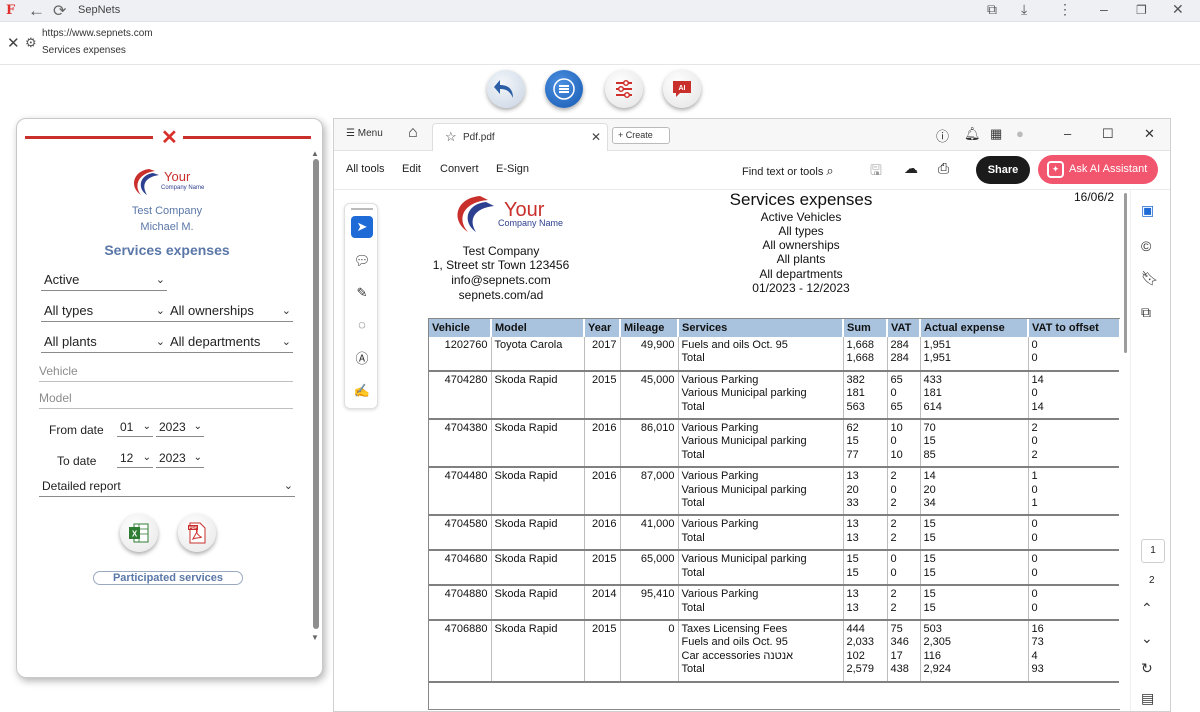  What do you see at coordinates (180, 459) in the screenshot?
I see `to-year-select: 2023 ⌄` at bounding box center [180, 459].